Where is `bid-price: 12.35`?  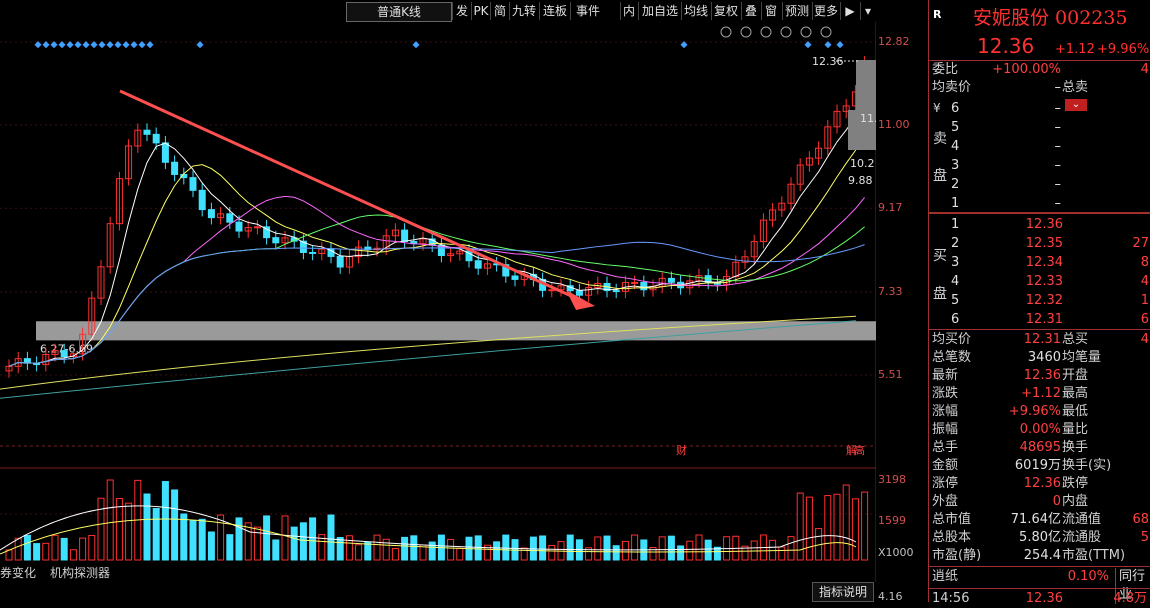 bid-price: 12.35 is located at coordinates (1044, 243).